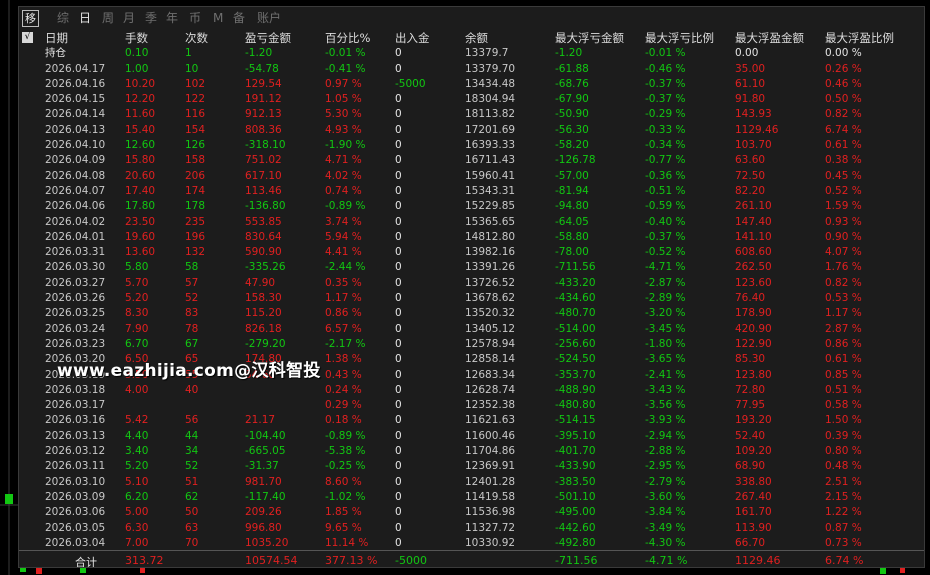 Image resolution: width=930 pixels, height=575 pixels. I want to click on cell-mddp: -0.01 %, so click(665, 53).